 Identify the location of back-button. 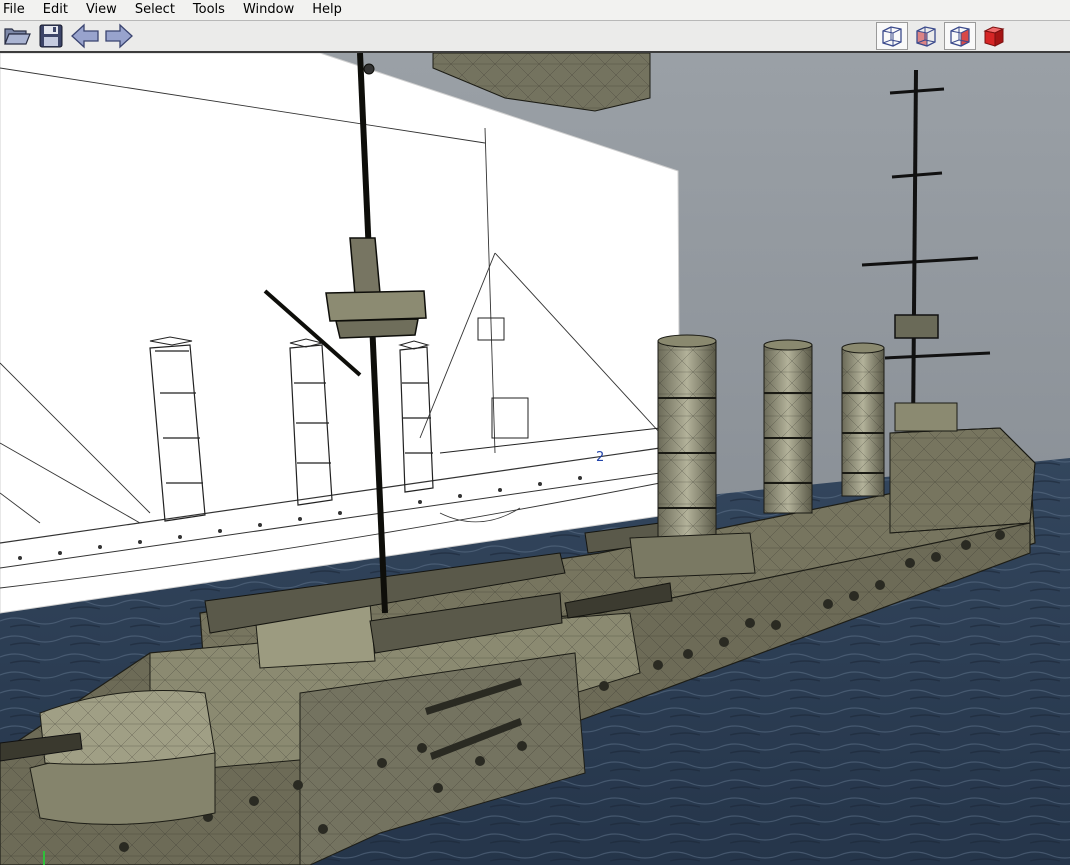
(85, 36).